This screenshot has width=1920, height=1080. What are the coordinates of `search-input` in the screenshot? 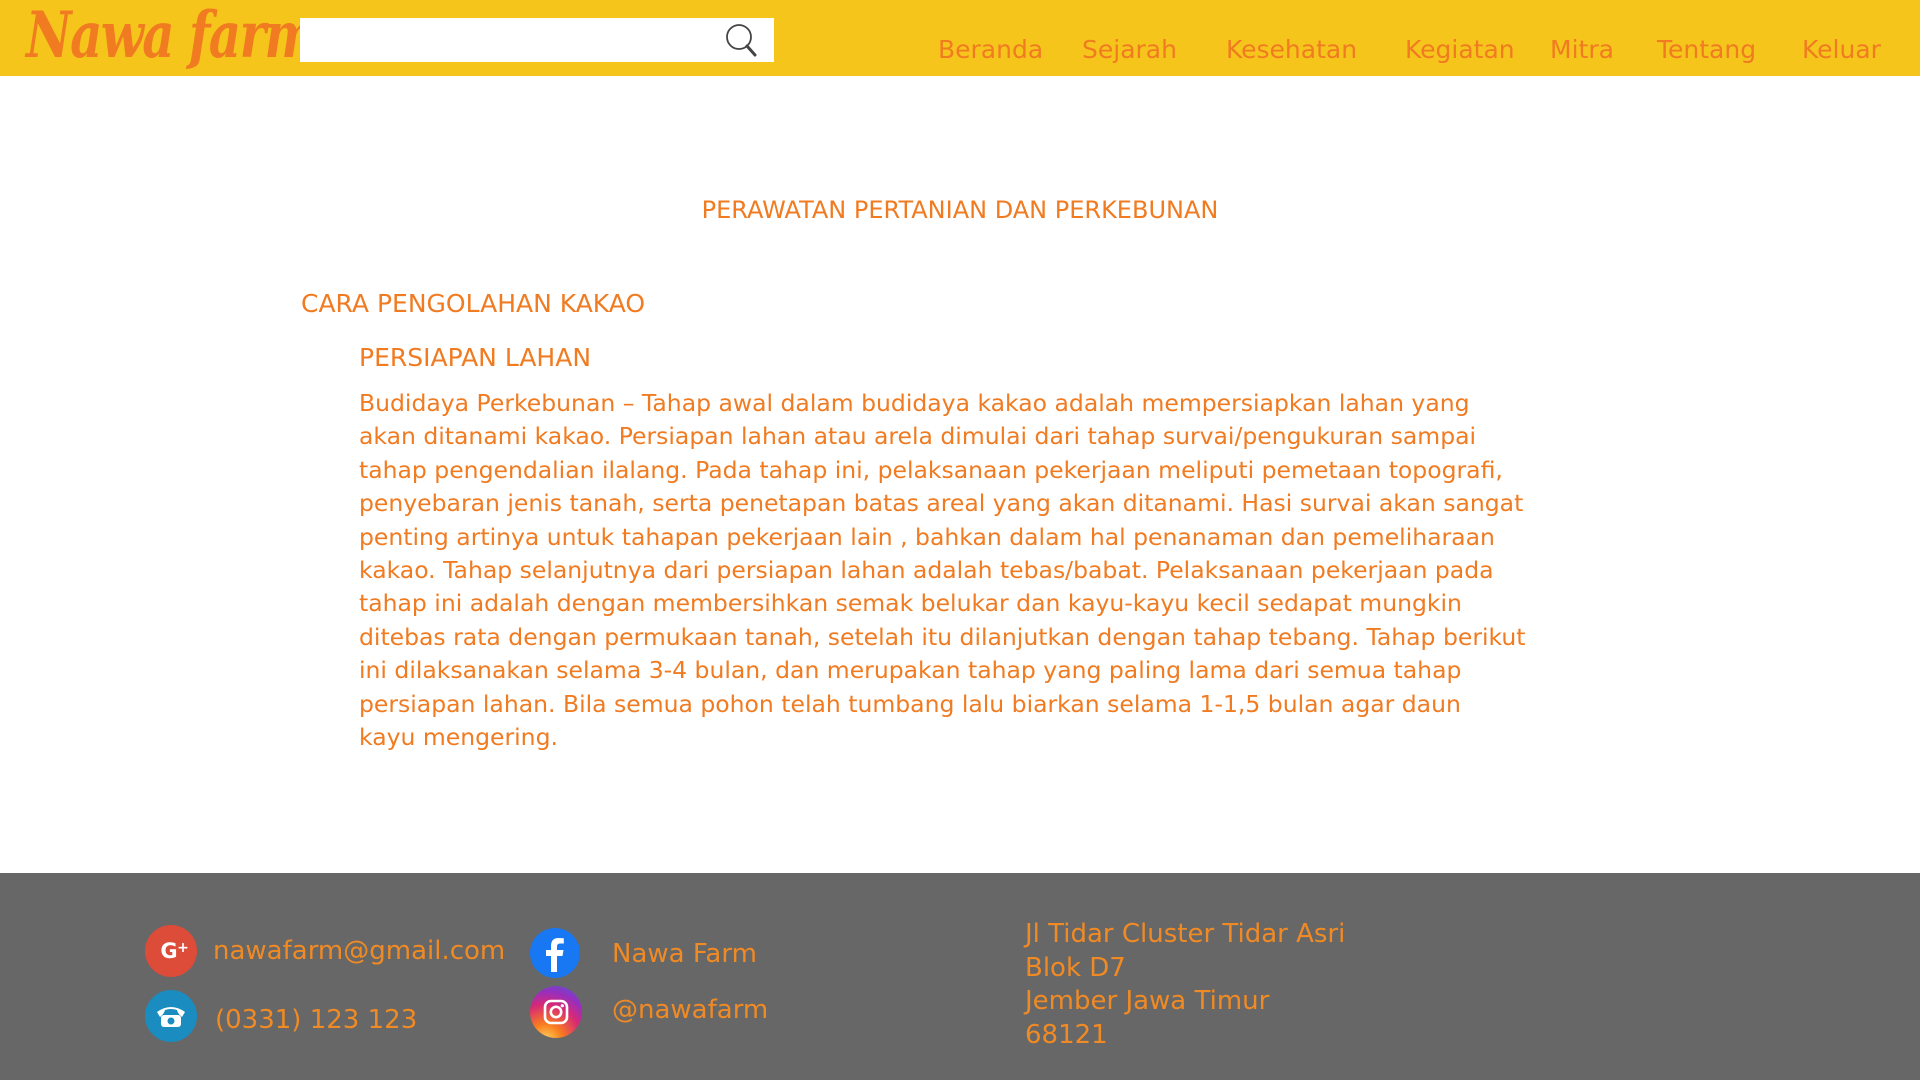 It's located at (510, 40).